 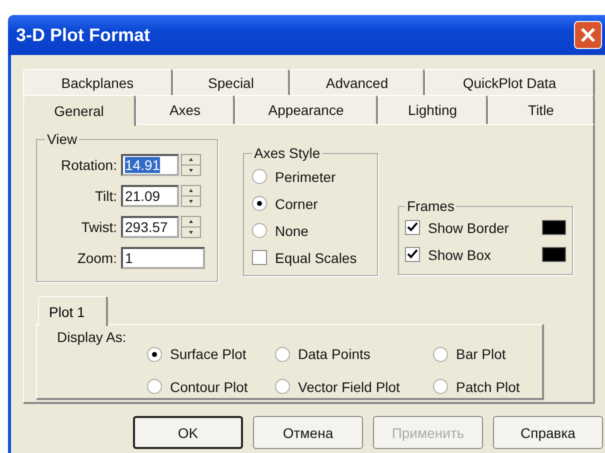 I want to click on dialog-button: Справка, so click(x=548, y=432).